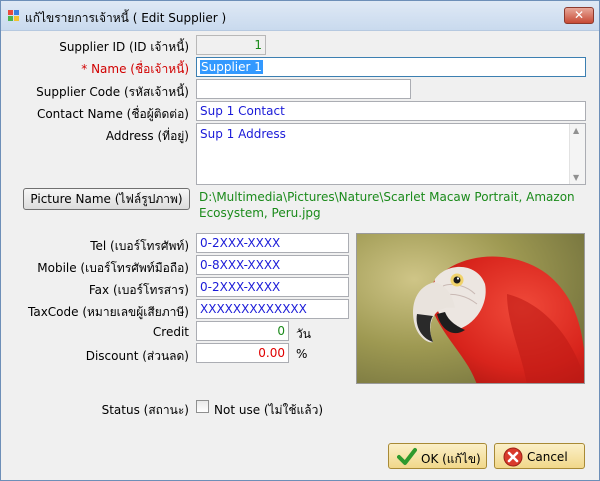 The width and height of the screenshot is (600, 481). I want to click on picture-name-button: Picture Name (ไฟล์รูปภาพ), so click(106, 199).